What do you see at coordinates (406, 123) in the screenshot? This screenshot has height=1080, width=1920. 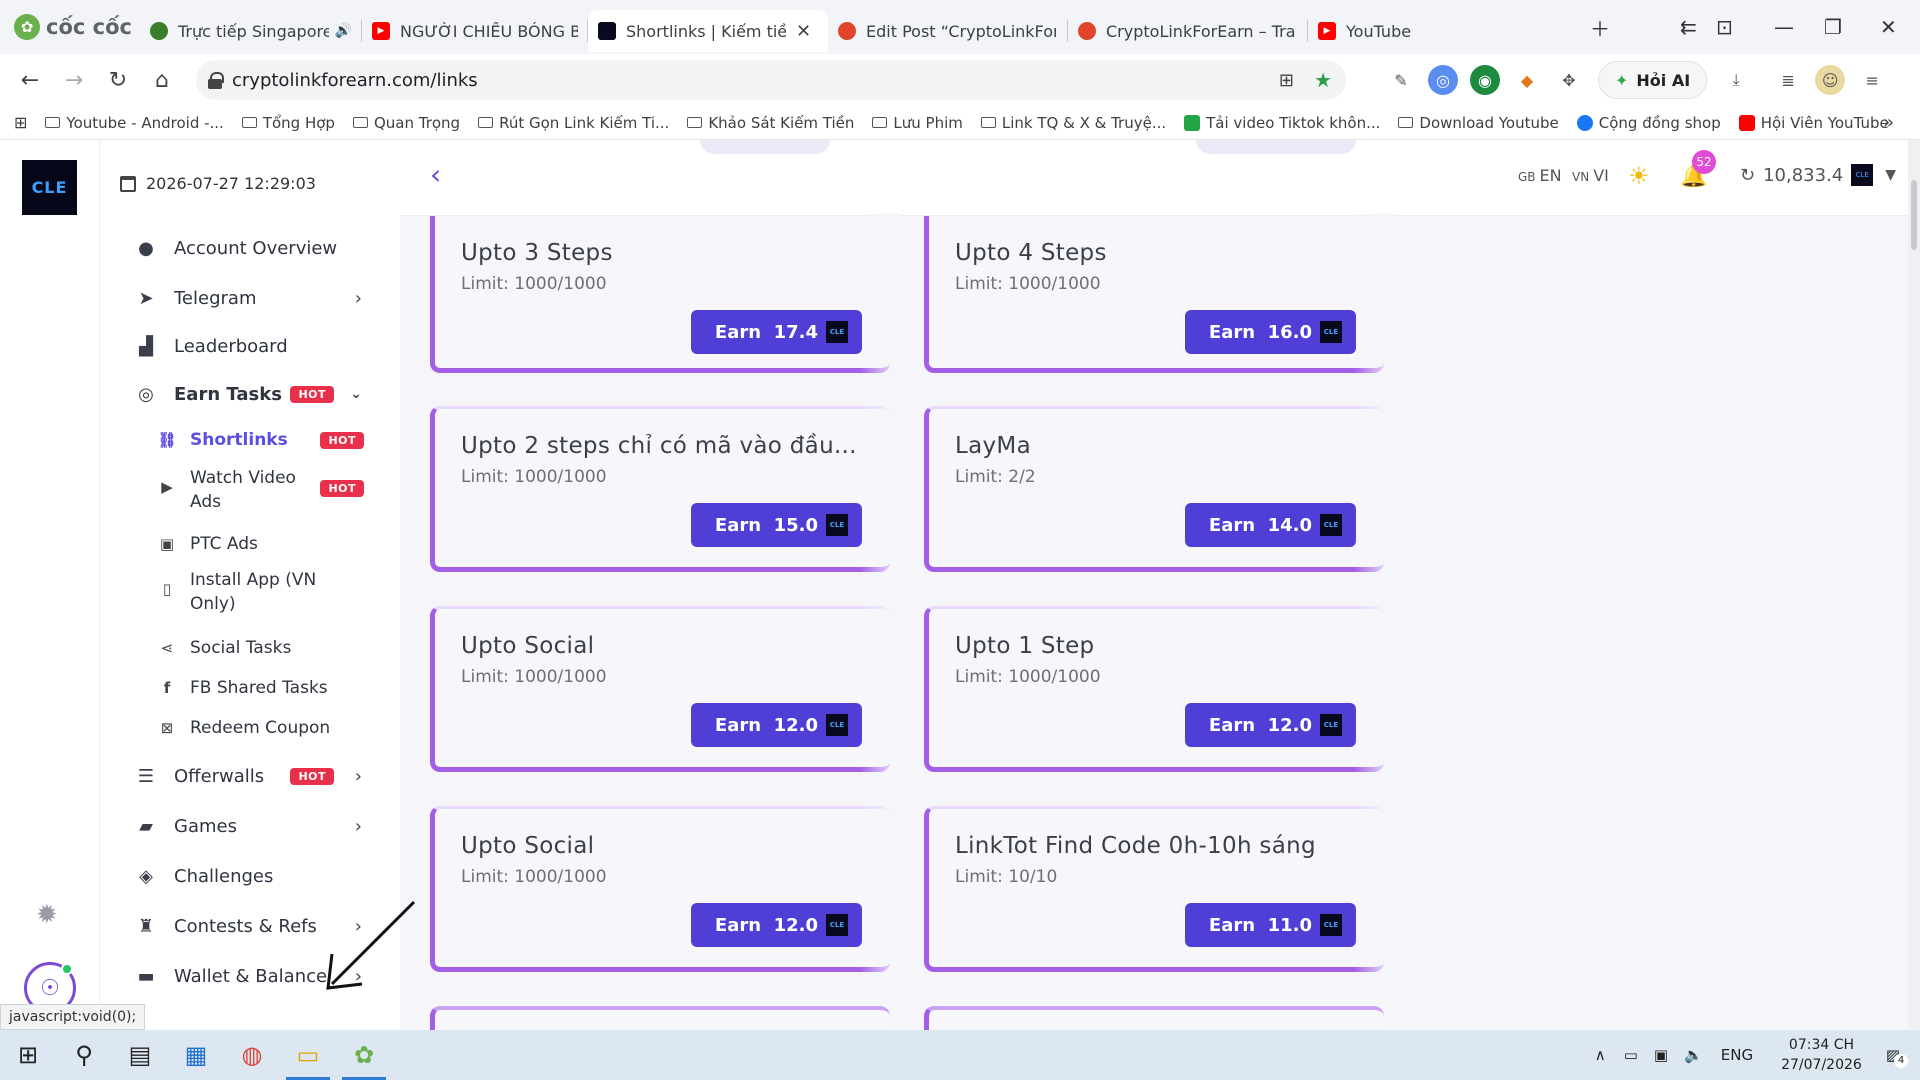 I see `bookmark-item: Quan Trọng` at bounding box center [406, 123].